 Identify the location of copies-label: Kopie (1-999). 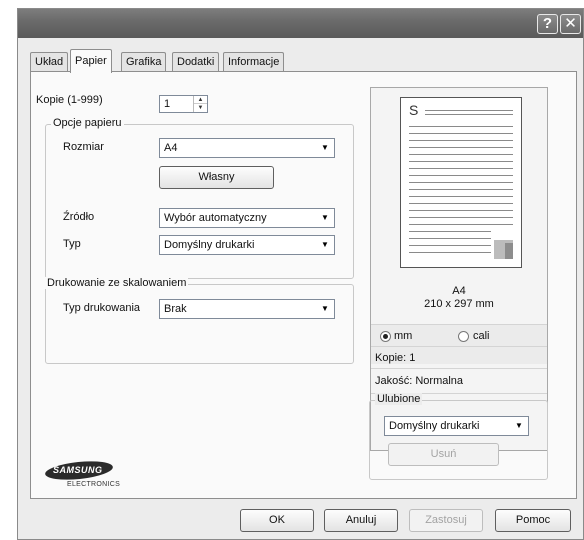
(69, 100).